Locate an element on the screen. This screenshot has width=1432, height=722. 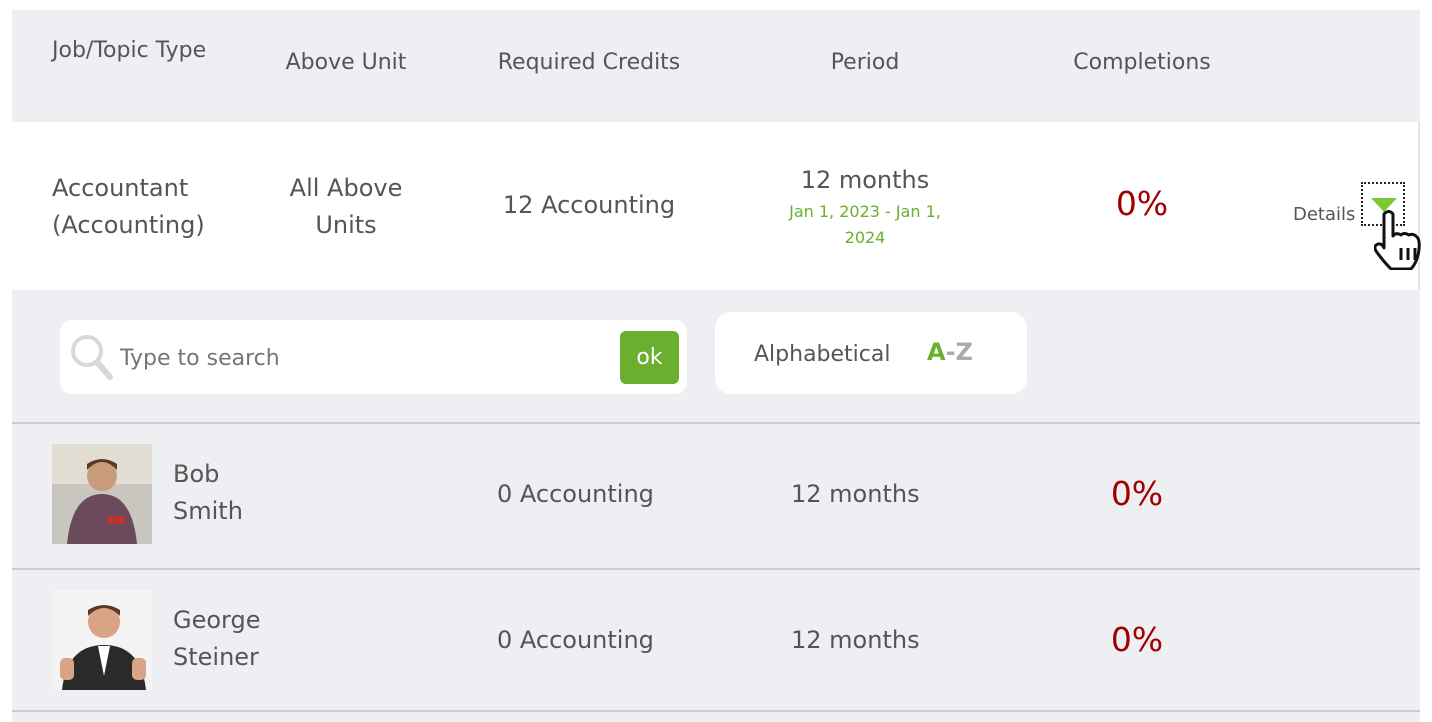
job-type: Accountant (Accounting) is located at coordinates (128, 206).